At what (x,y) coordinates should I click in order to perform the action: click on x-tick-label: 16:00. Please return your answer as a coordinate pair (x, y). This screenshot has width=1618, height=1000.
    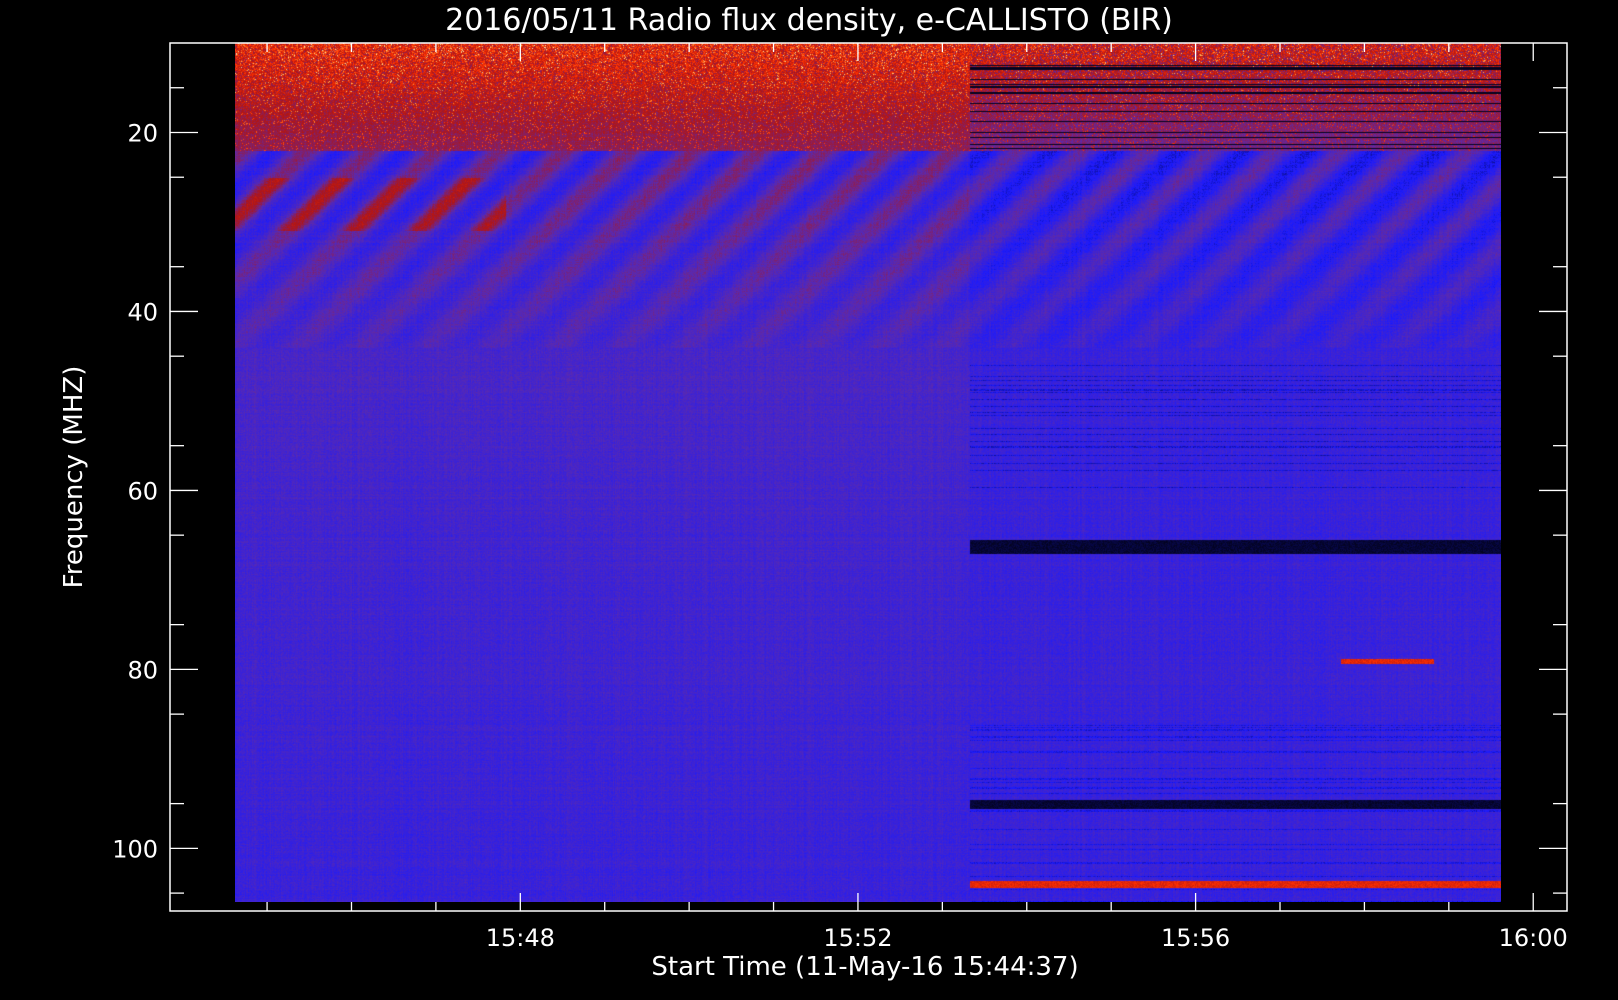
    Looking at the image, I should click on (1533, 938).